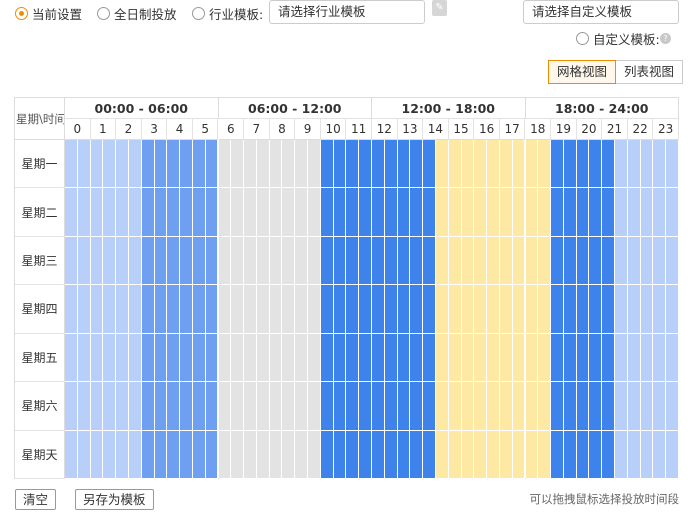 Image resolution: width=693 pixels, height=520 pixels. Describe the element at coordinates (114, 499) in the screenshot. I see `save-as-template-button: 另存为模板` at that location.